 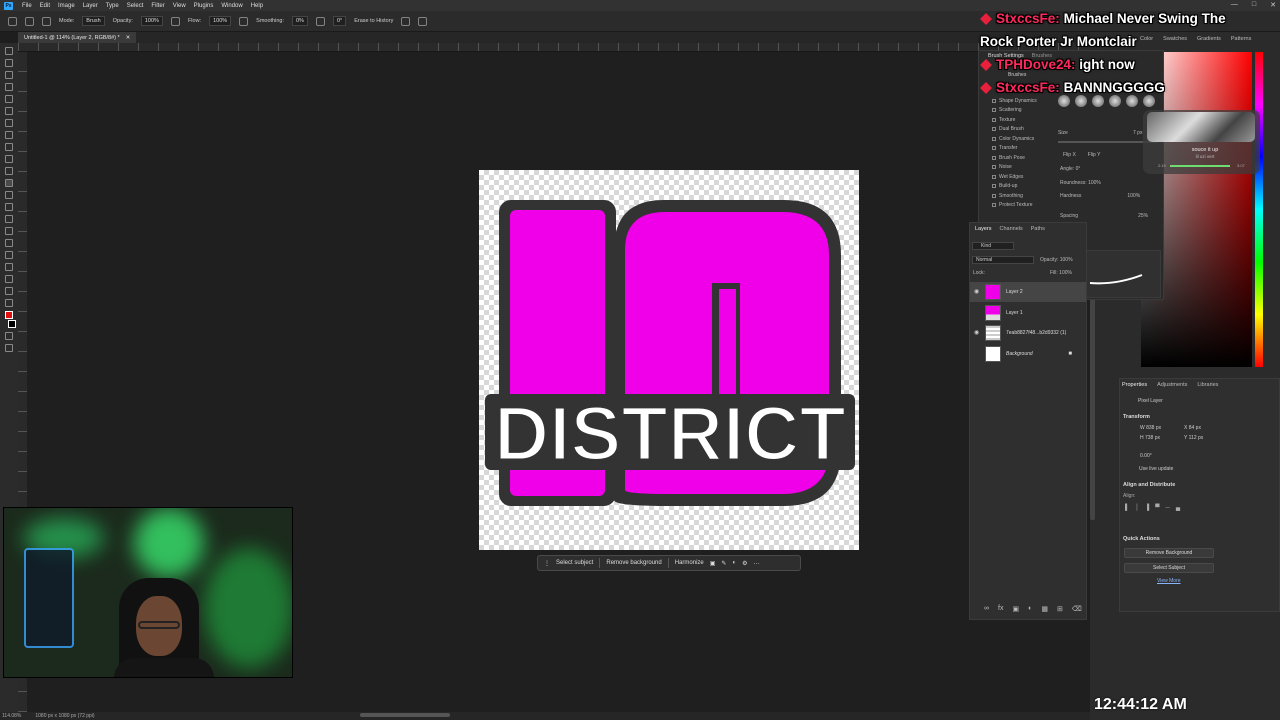 What do you see at coordinates (9, 135) in the screenshot?
I see `healing-brush-tool-icon` at bounding box center [9, 135].